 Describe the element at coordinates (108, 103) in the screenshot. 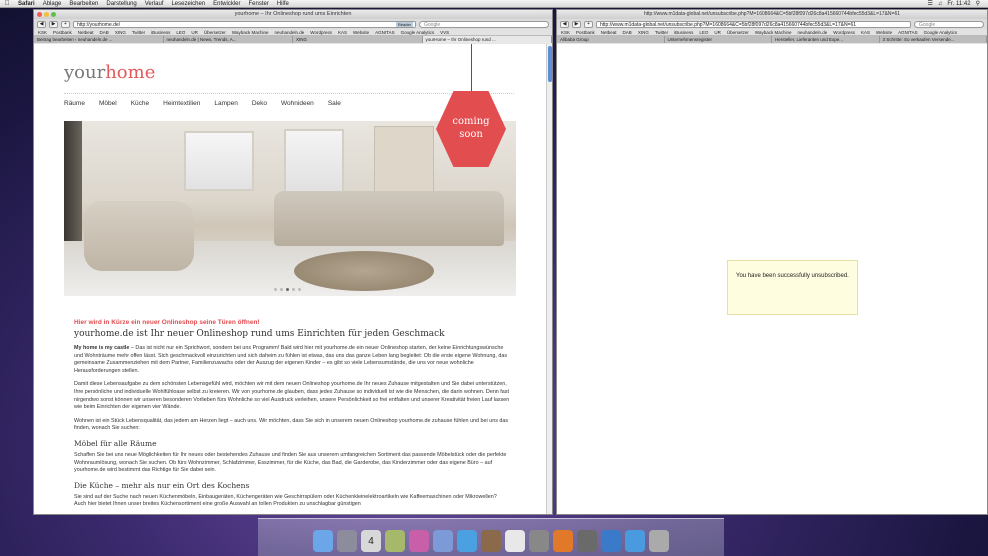

I see `nav-item-möbel: Möbel` at that location.